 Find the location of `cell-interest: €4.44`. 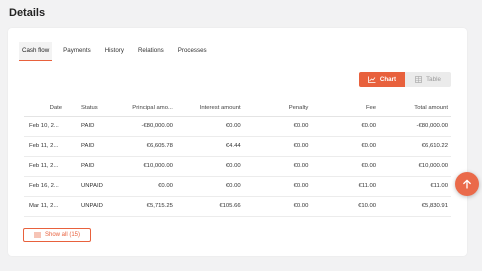

cell-interest: €4.44 is located at coordinates (209, 146).